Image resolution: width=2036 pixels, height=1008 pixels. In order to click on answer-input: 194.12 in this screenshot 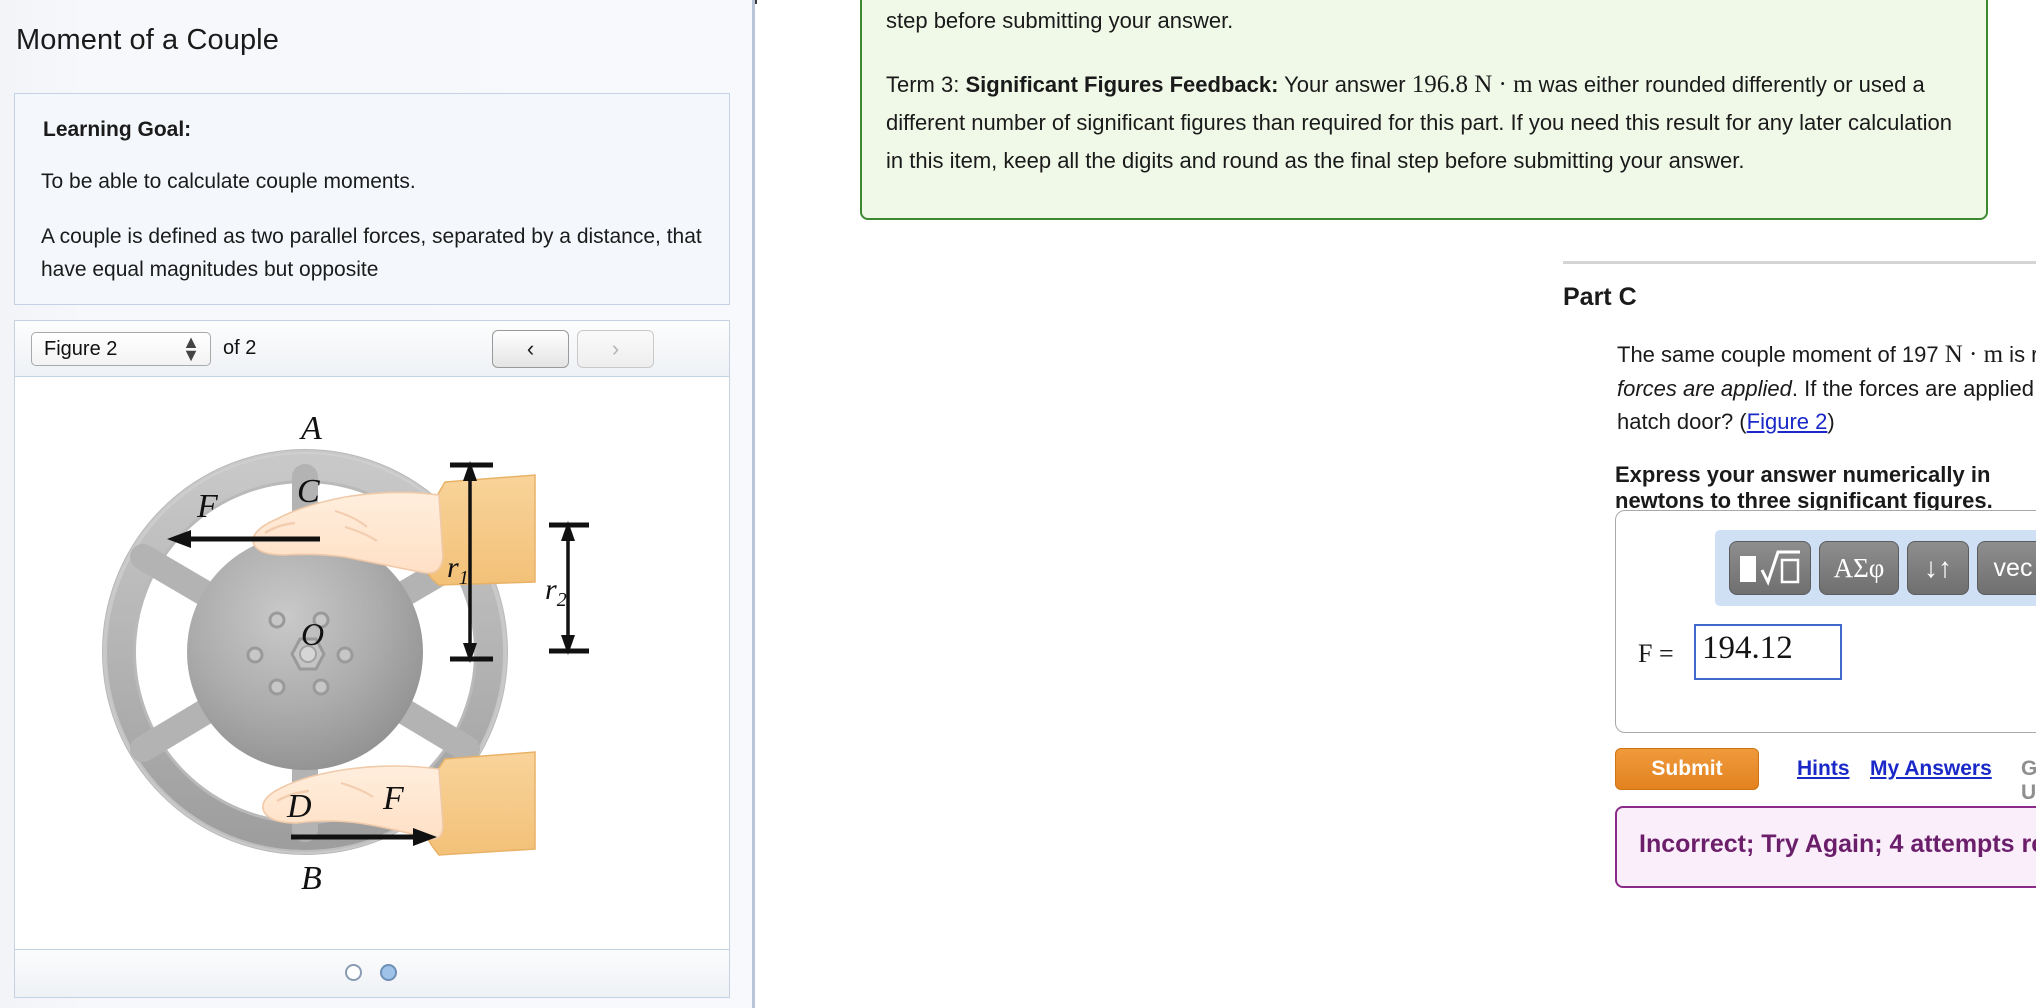, I will do `click(1768, 652)`.